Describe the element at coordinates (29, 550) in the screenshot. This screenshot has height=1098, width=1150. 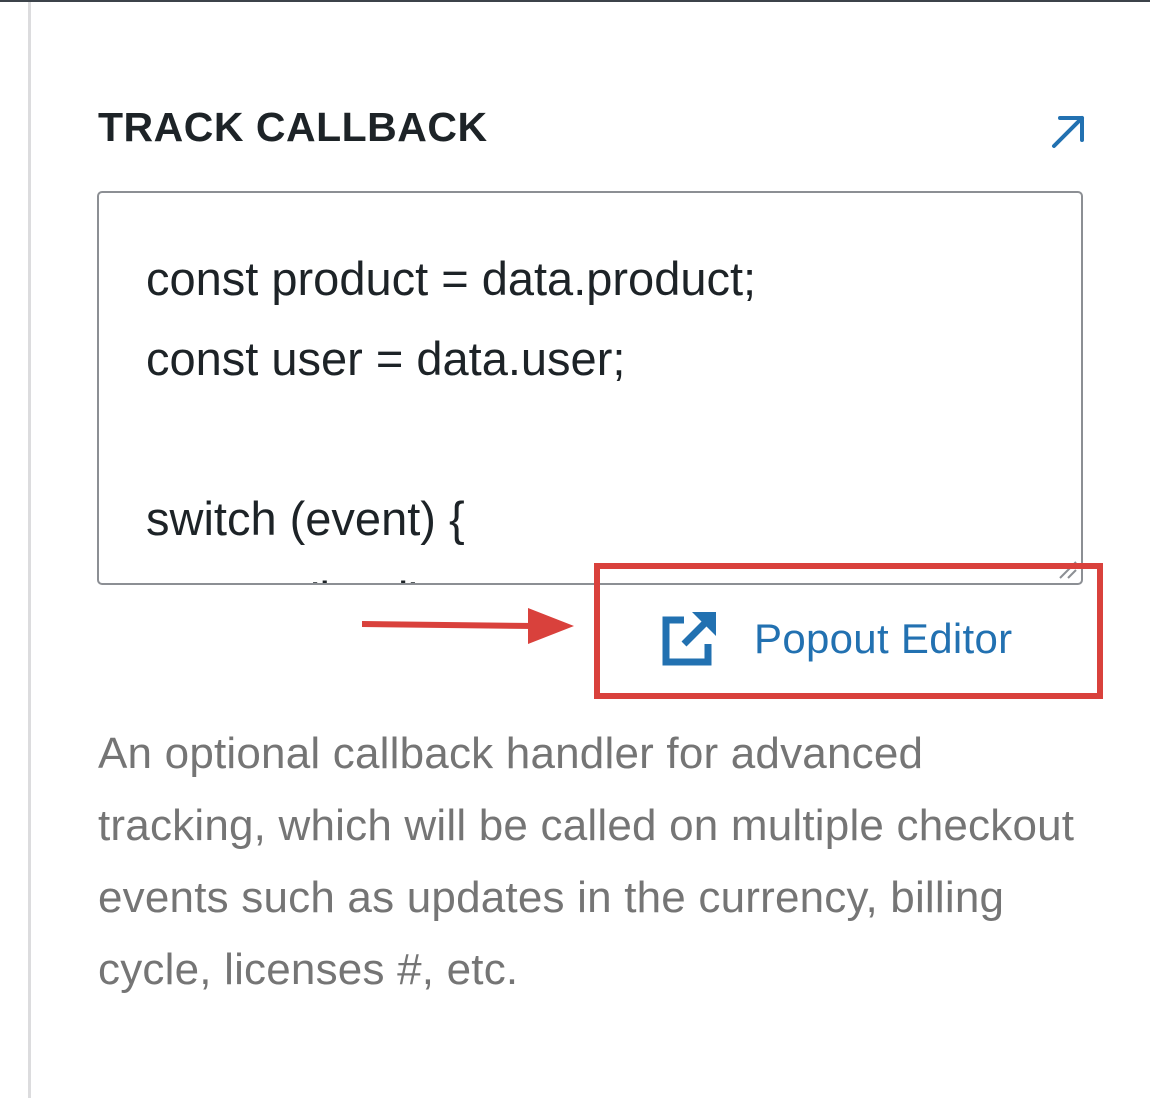
I see `left-divider` at that location.